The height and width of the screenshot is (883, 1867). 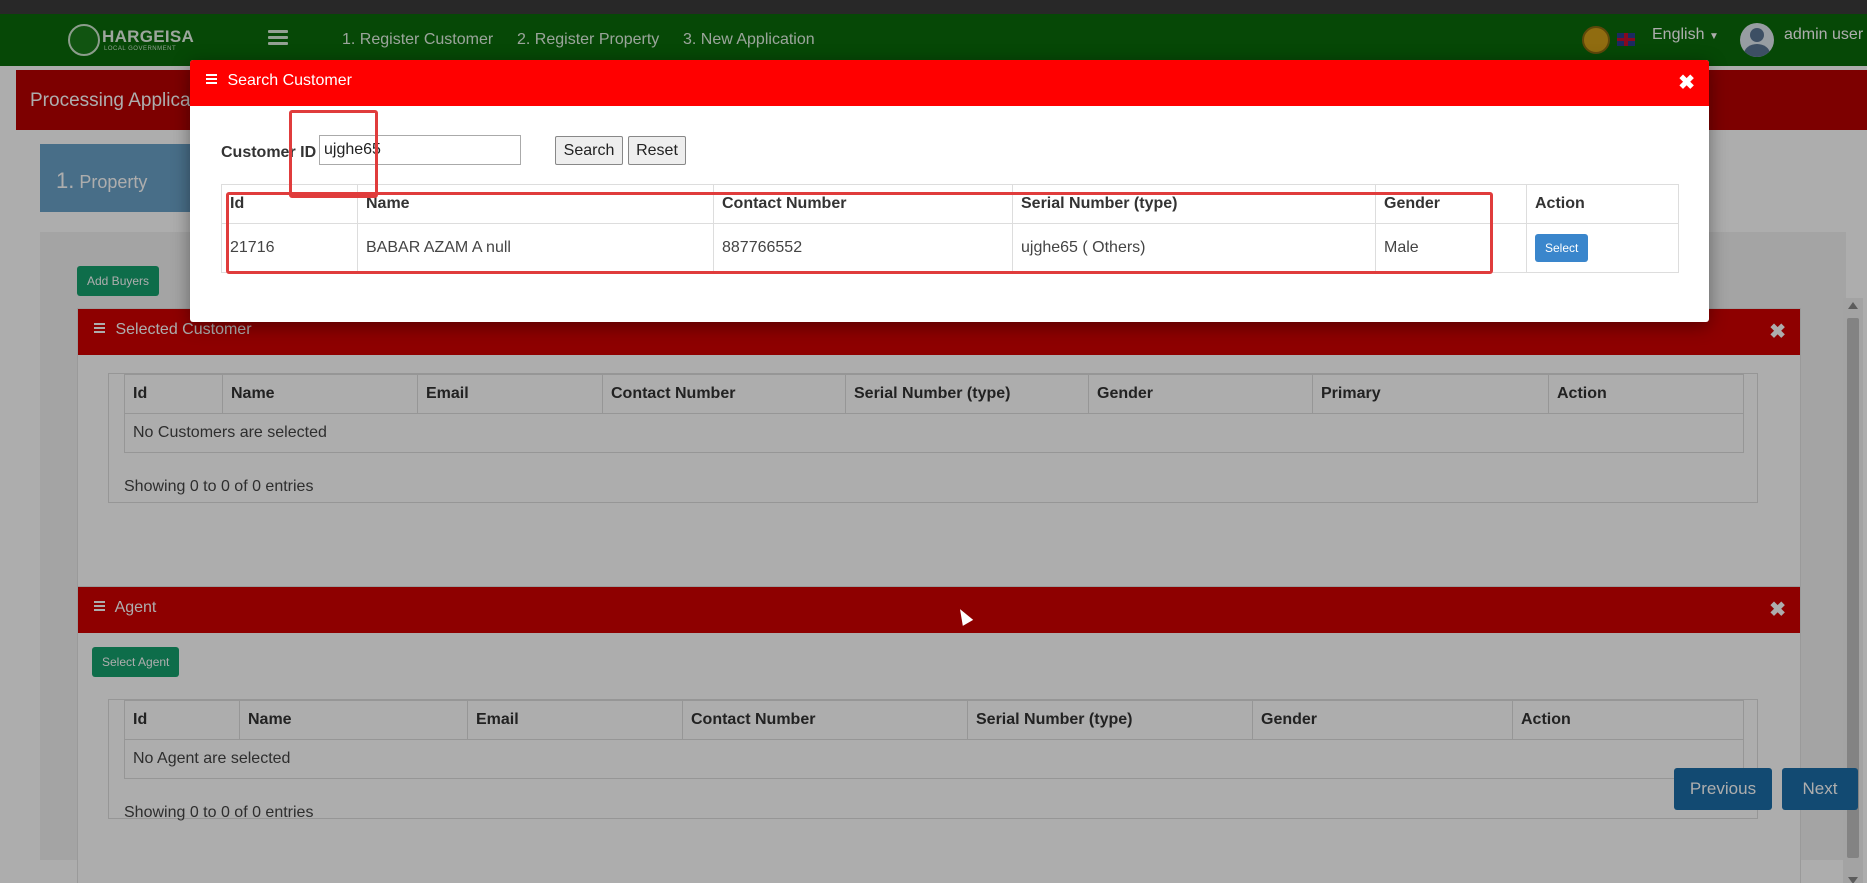 I want to click on highlight-result-row, so click(x=859, y=233).